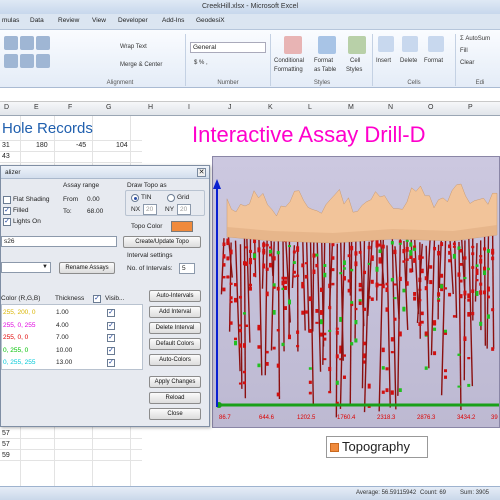 This screenshot has width=500, height=500. Describe the element at coordinates (11, 61) in the screenshot. I see `align-left-icon` at that location.